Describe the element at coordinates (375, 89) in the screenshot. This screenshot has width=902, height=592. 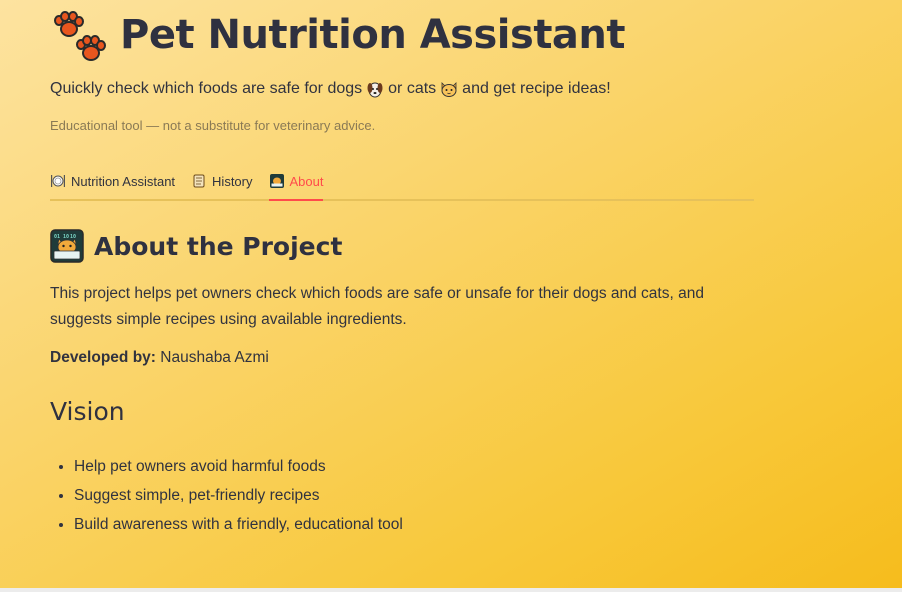
I see `dog-face-icon` at that location.